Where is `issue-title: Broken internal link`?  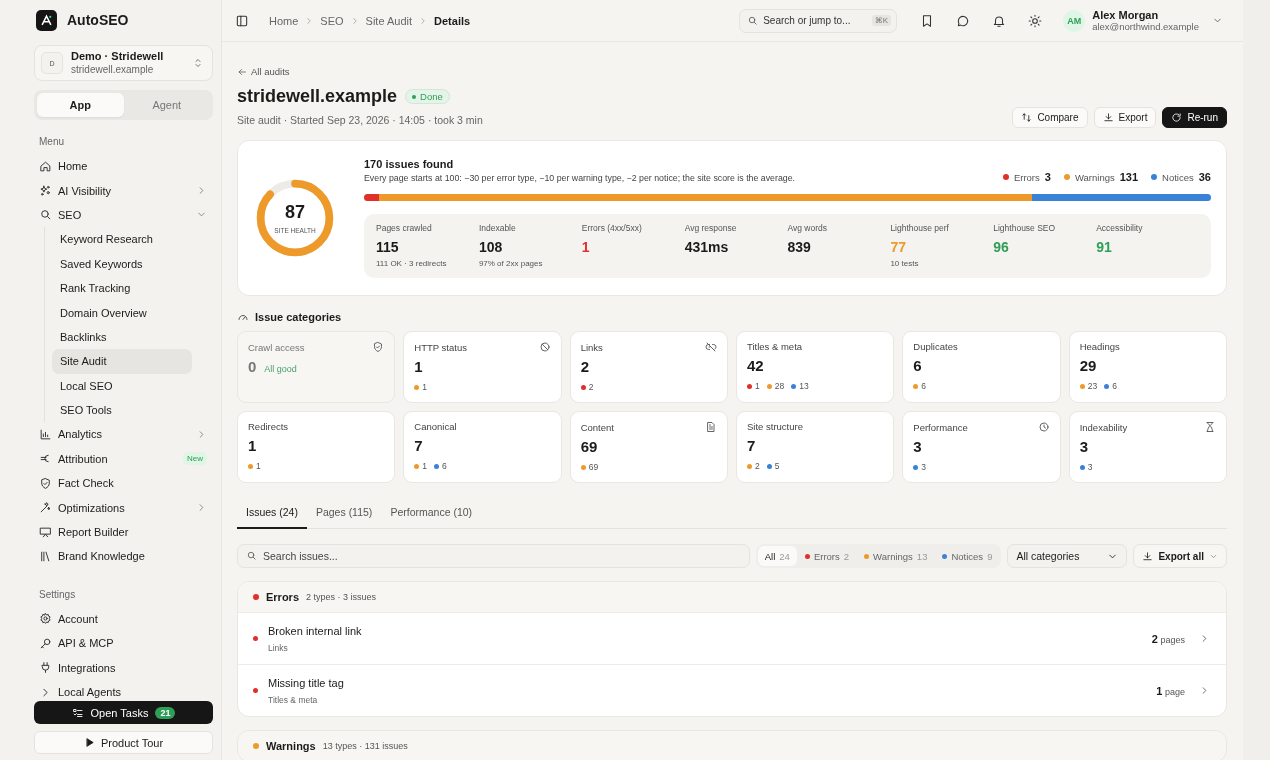 issue-title: Broken internal link is located at coordinates (315, 630).